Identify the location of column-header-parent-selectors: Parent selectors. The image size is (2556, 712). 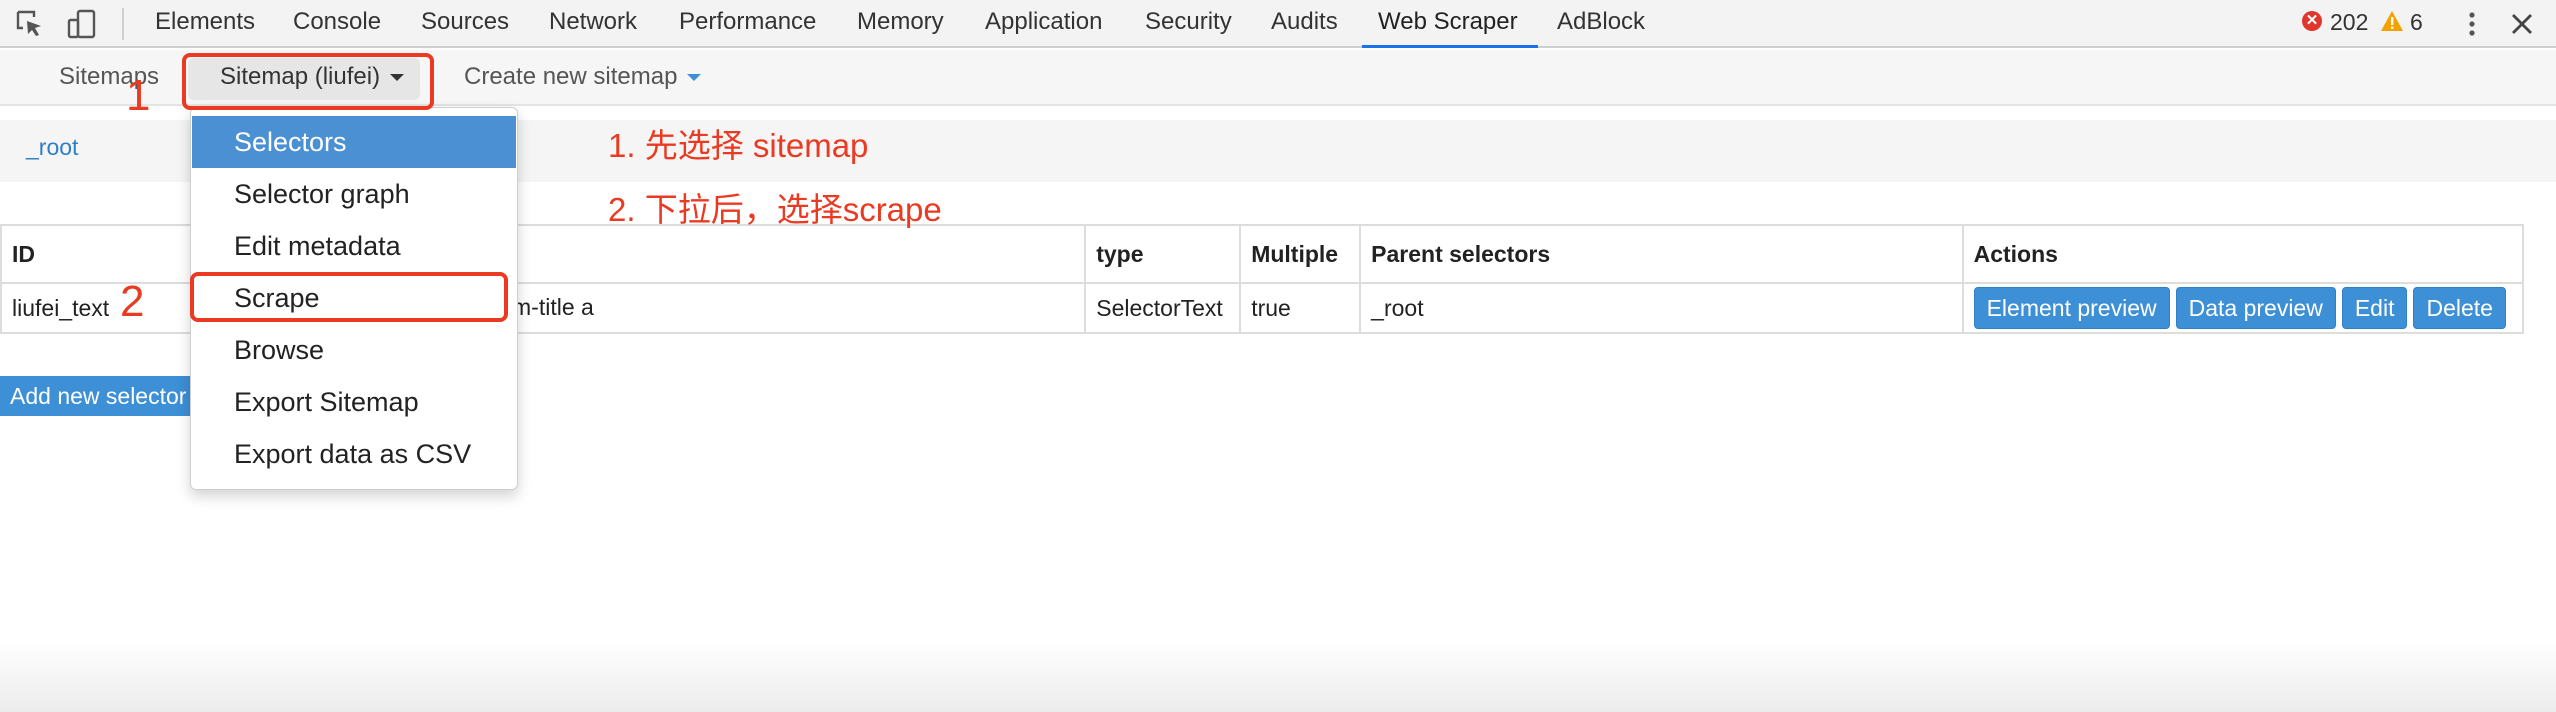
(1661, 254).